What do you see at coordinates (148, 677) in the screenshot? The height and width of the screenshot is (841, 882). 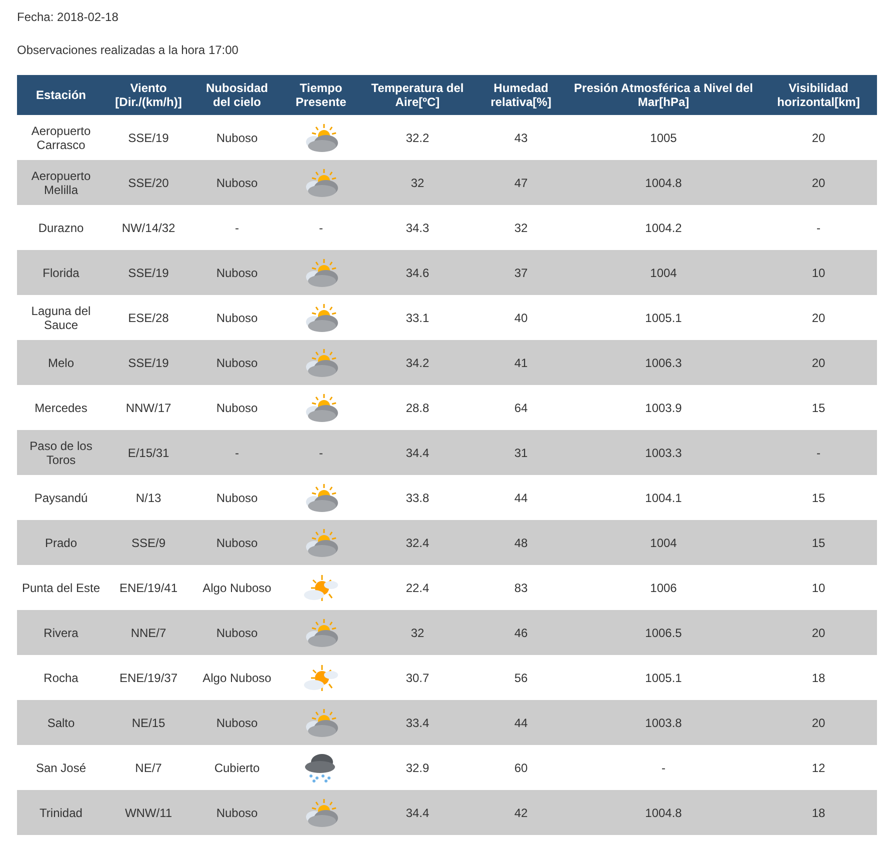 I see `wind-cell: ENE/19/37` at bounding box center [148, 677].